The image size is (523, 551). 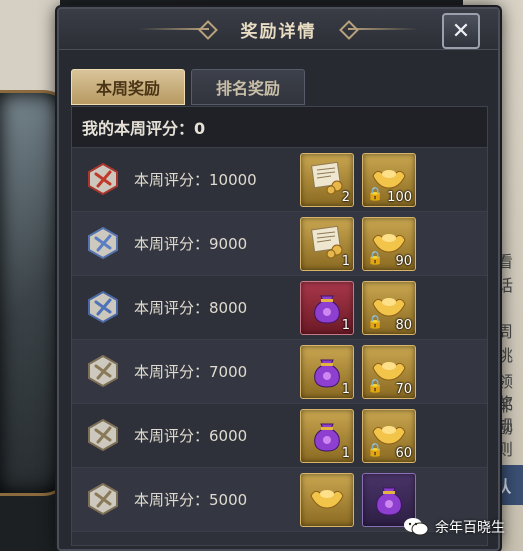 I want to click on score-threshold-label: 本周评分：10000, so click(x=195, y=180).